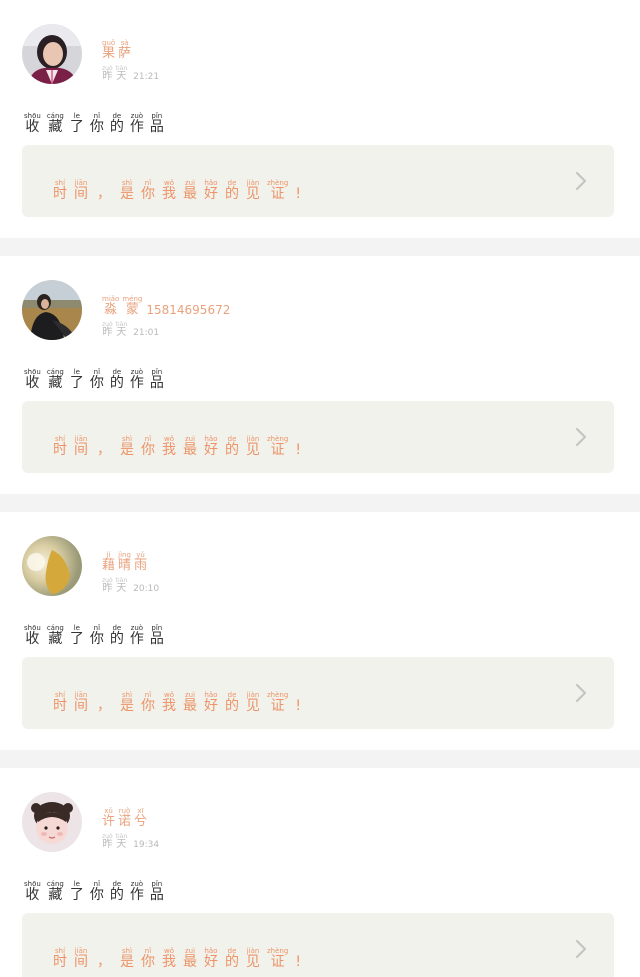  Describe the element at coordinates (146, 77) in the screenshot. I see `time-value: 21:21` at that location.